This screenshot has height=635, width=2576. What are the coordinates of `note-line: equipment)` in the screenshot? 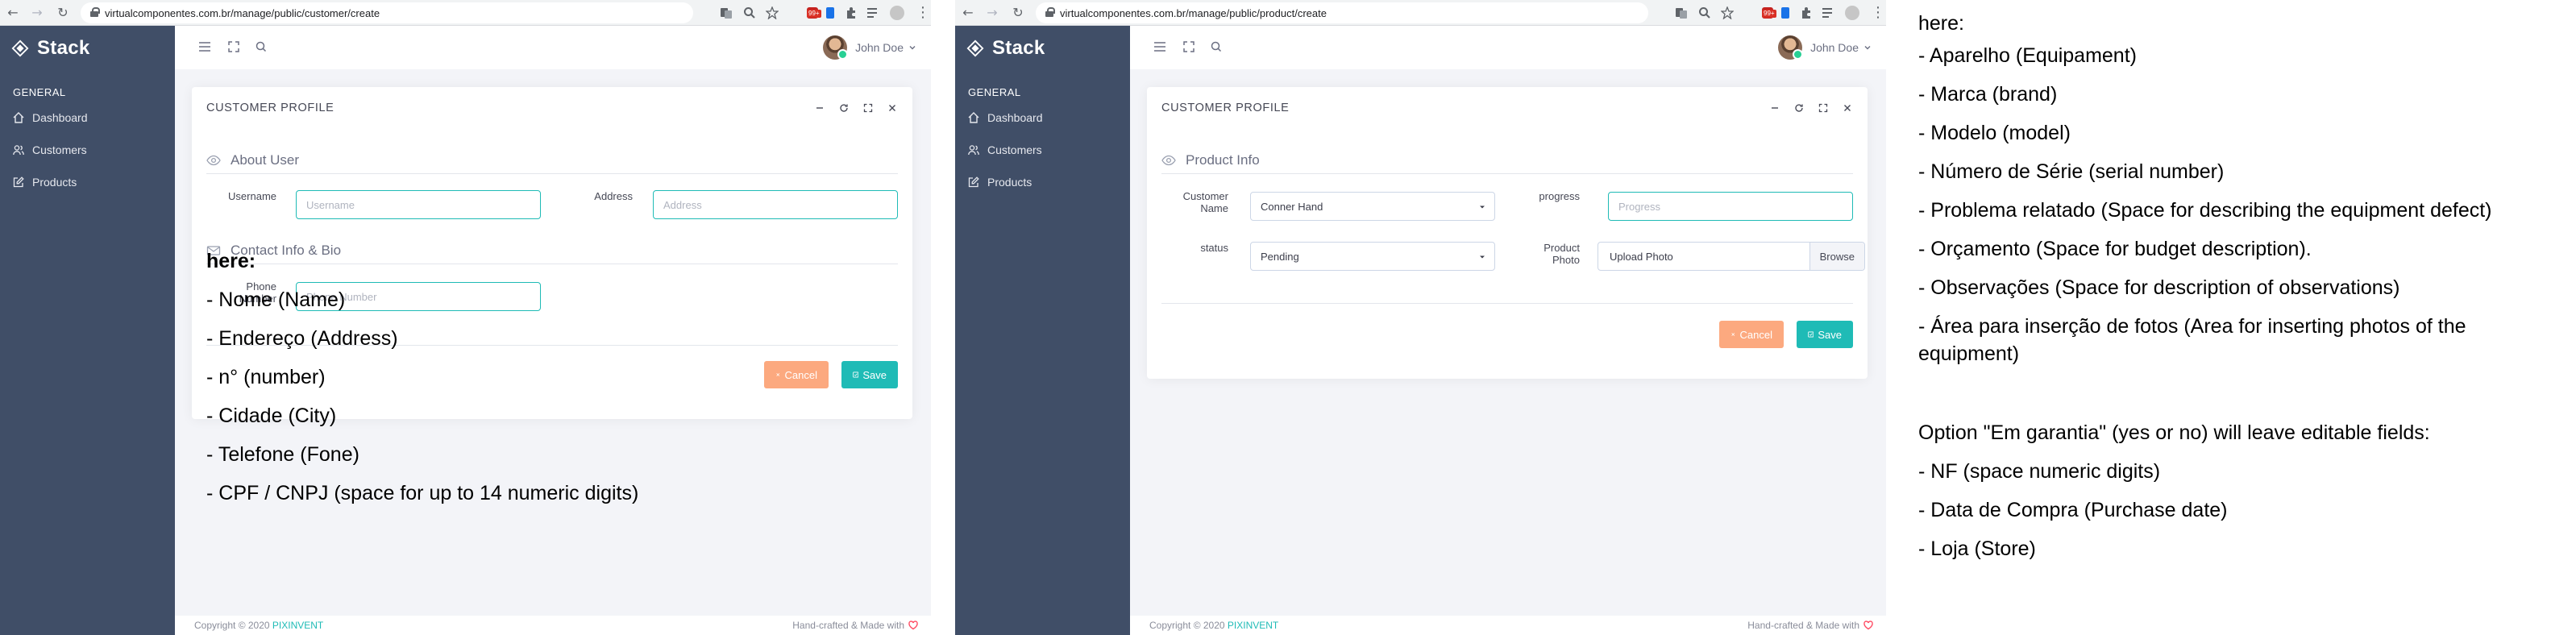 It's located at (1969, 353).